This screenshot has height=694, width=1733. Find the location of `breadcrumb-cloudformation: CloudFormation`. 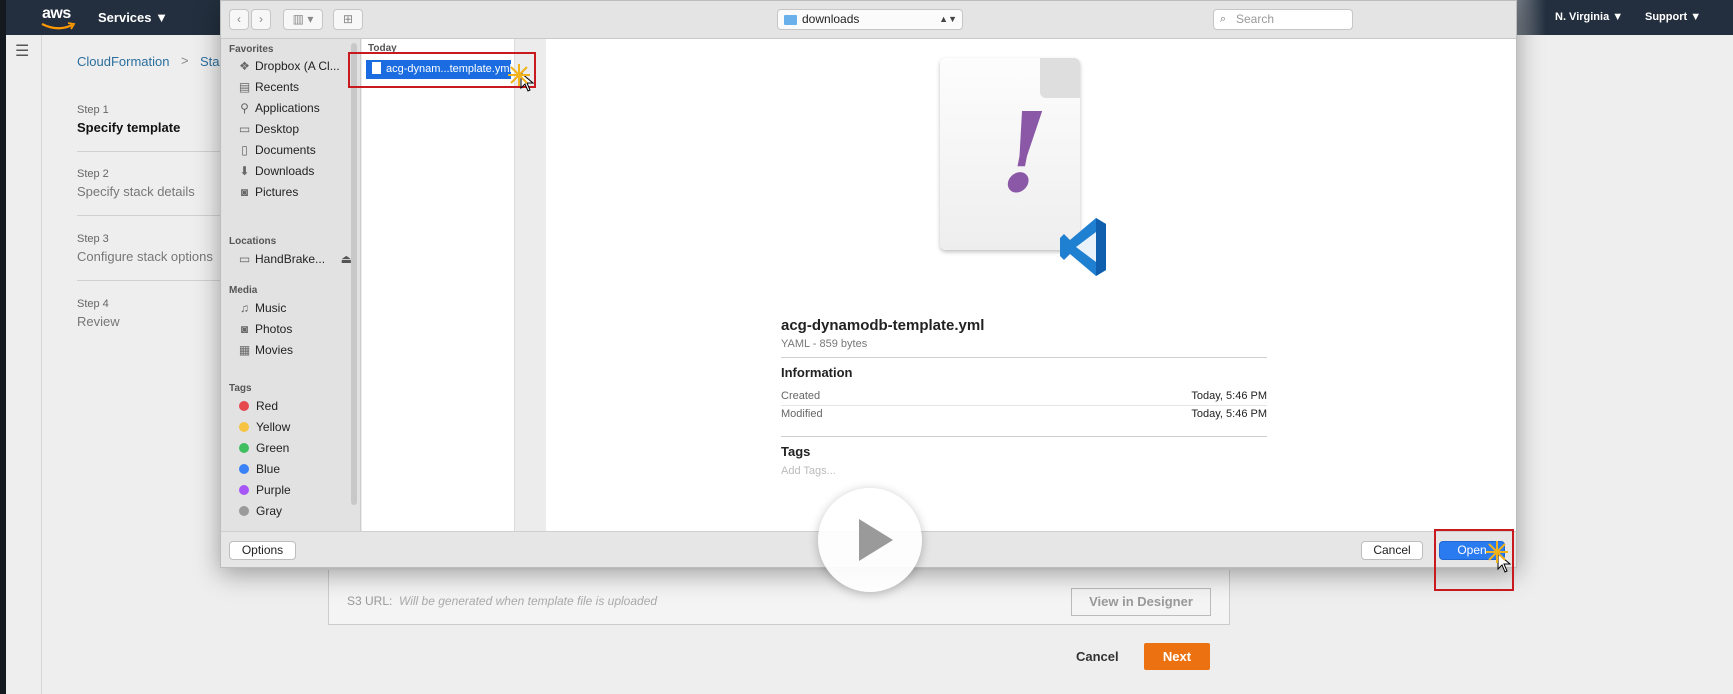

breadcrumb-cloudformation: CloudFormation is located at coordinates (123, 61).